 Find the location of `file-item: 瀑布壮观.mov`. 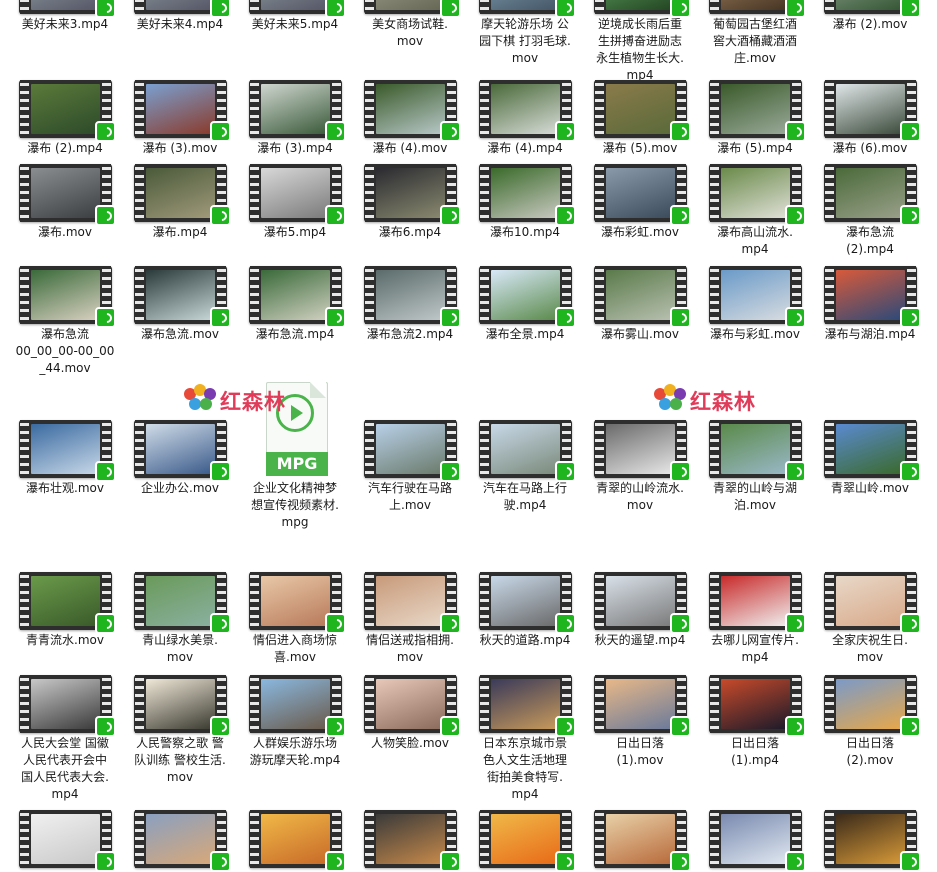

file-item: 瀑布壮观.mov is located at coordinates (65, 458).